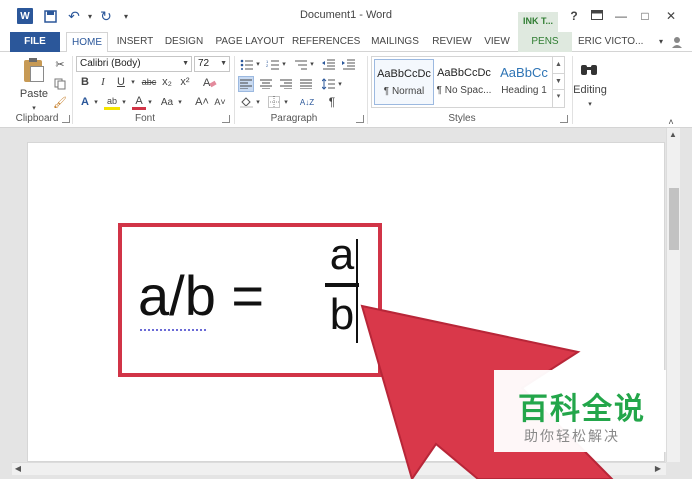  I want to click on watermark-sub-text: 助你轻松解决, so click(572, 437).